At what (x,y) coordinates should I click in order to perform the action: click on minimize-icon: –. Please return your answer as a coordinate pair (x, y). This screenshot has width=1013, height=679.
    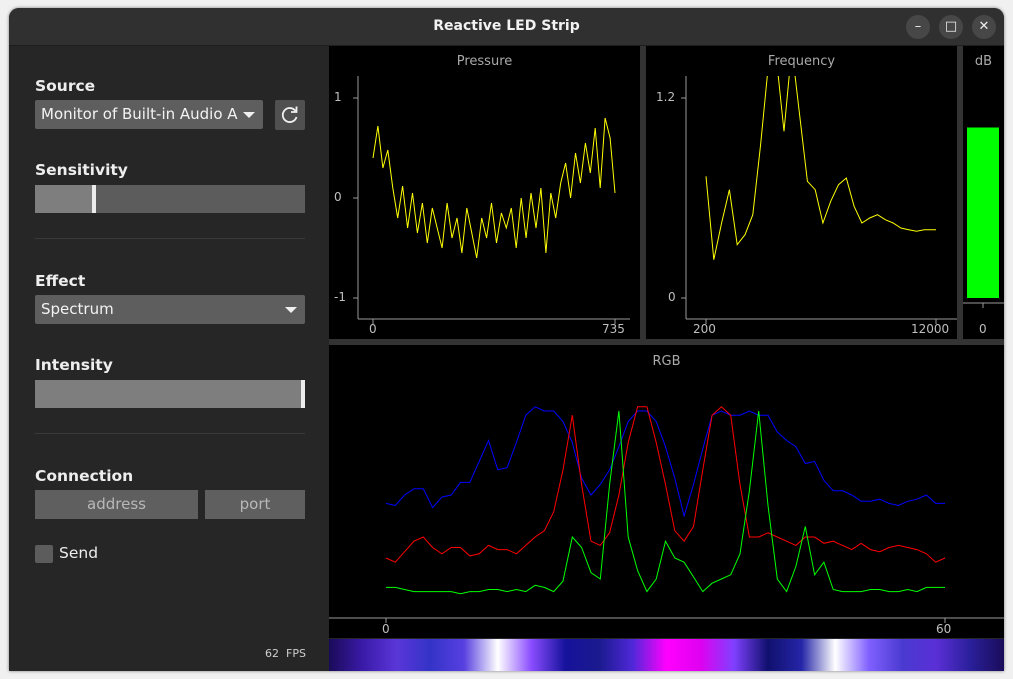
    Looking at the image, I should click on (918, 26).